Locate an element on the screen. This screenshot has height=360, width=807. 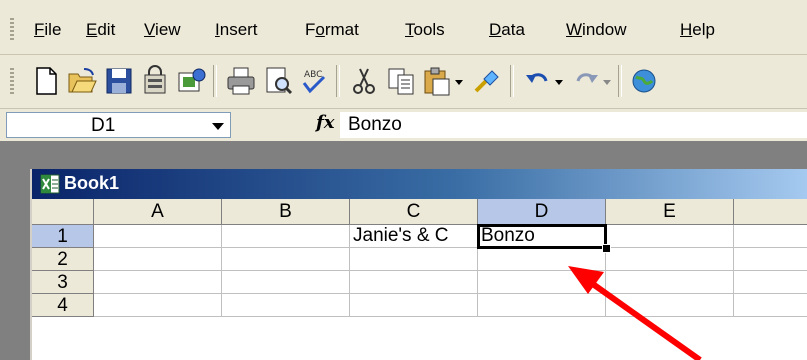
menu-tools: Tools is located at coordinates (425, 30).